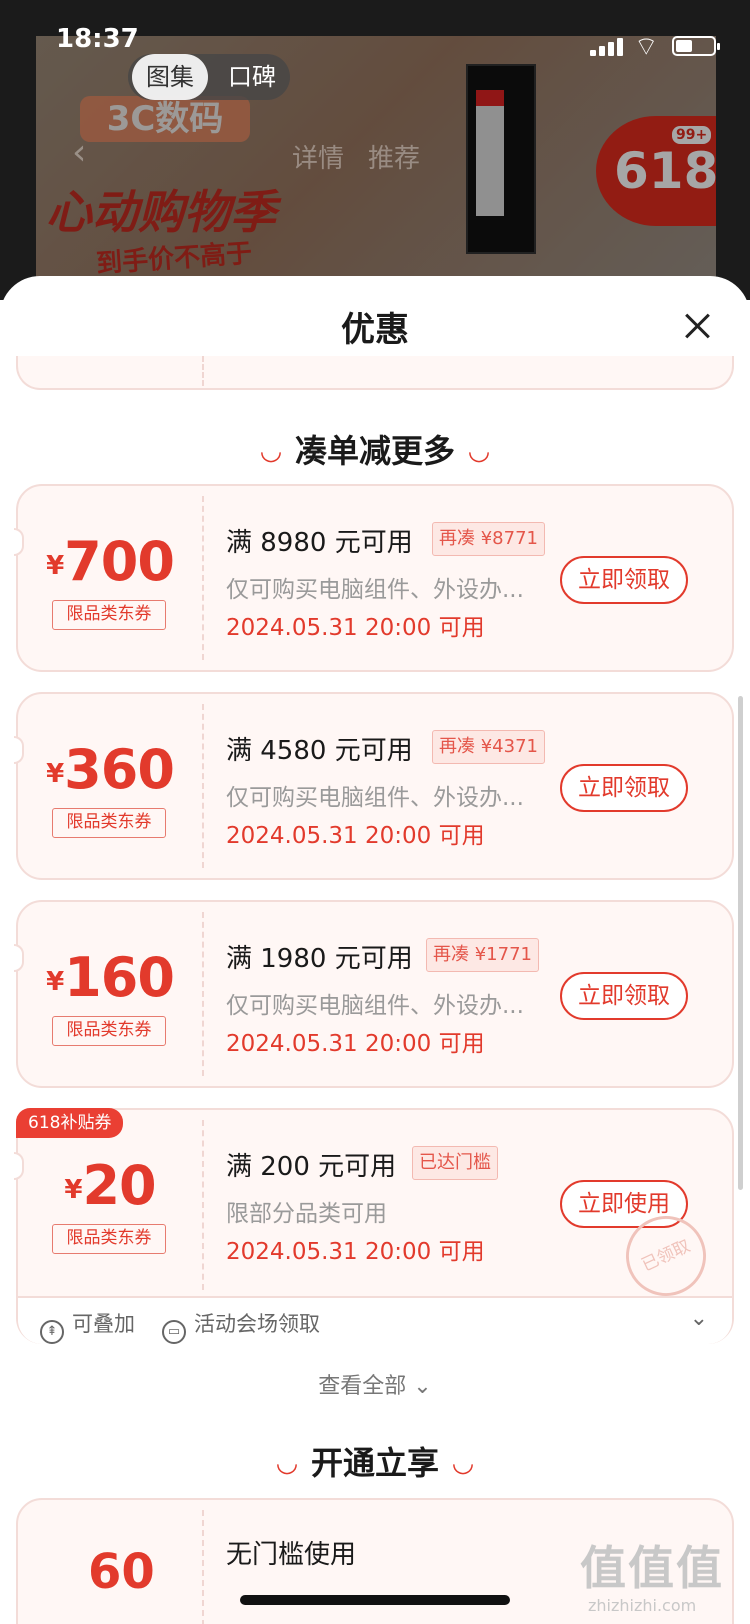 This screenshot has height=1624, width=750. What do you see at coordinates (375, 1384) in the screenshot?
I see `view-all-link: 查看全部 ⌄` at bounding box center [375, 1384].